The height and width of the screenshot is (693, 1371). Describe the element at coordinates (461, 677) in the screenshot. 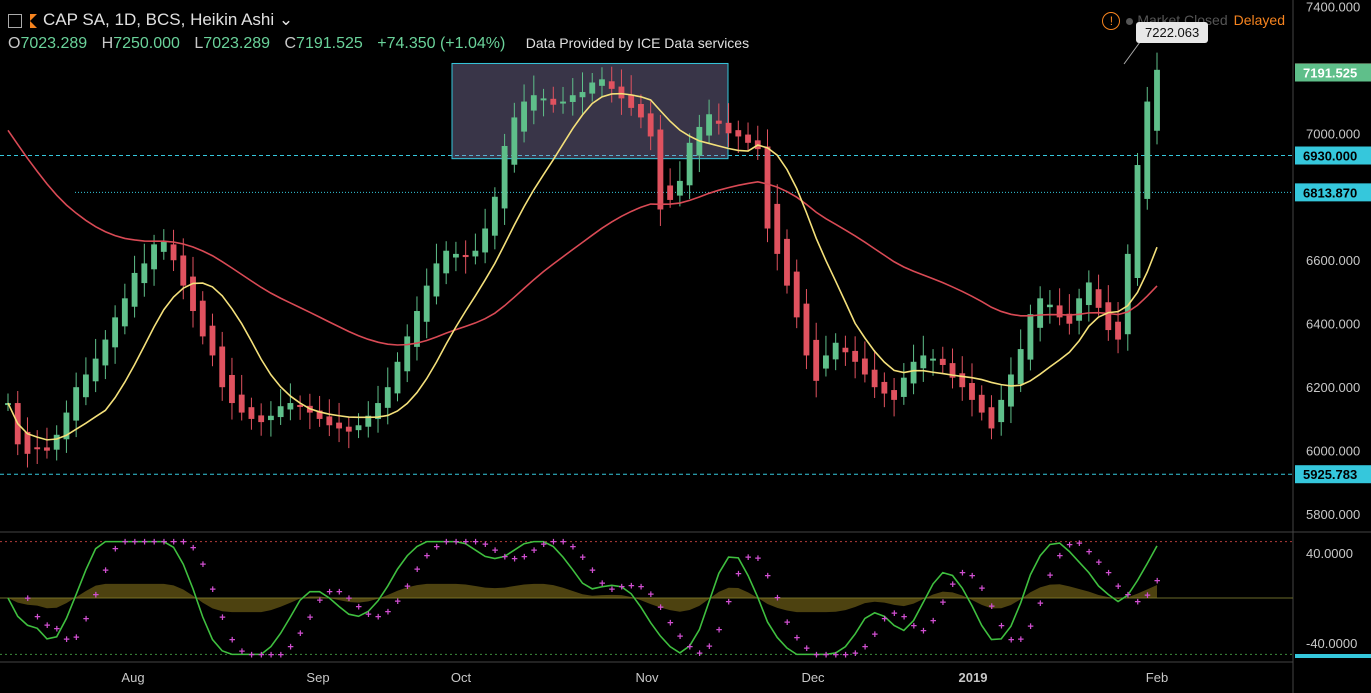

I see `x-tick-label: Oct` at that location.